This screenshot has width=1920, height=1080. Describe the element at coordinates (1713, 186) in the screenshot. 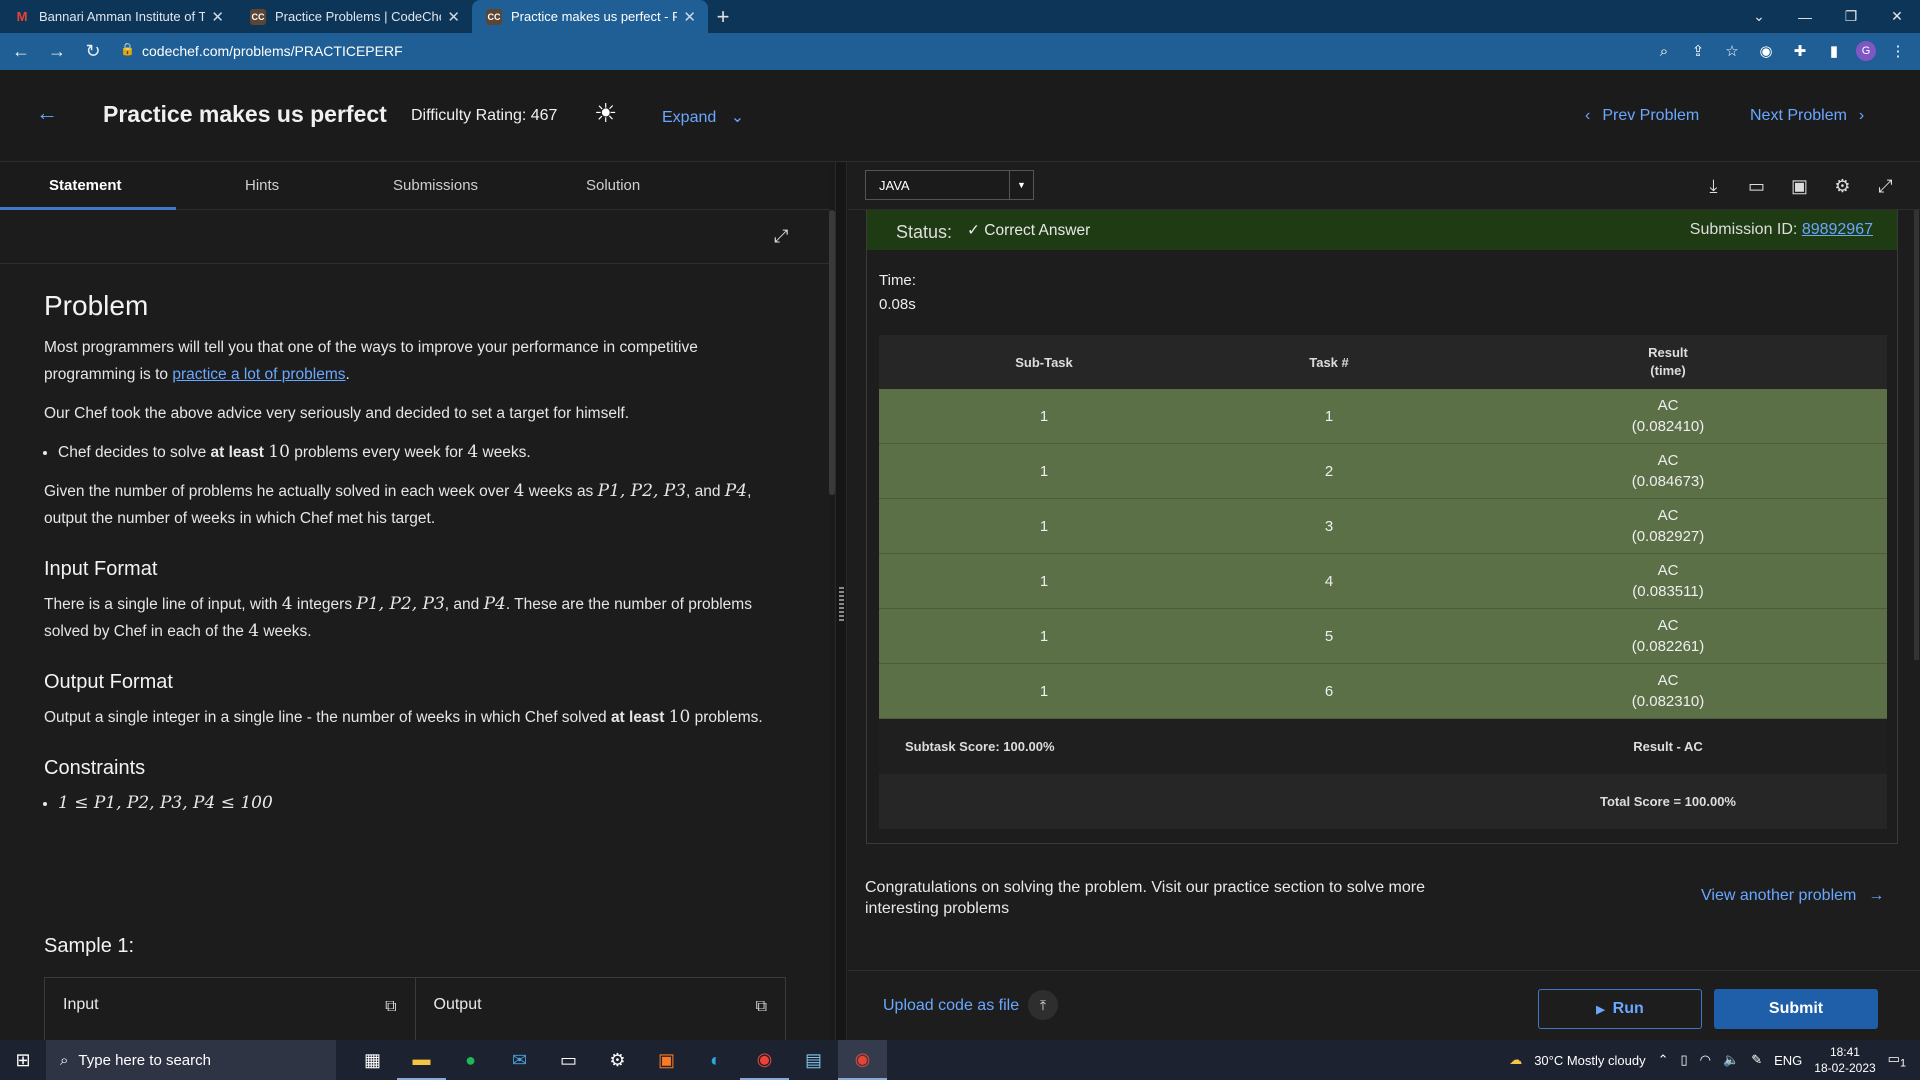

I see `download-icon: ⤓` at that location.